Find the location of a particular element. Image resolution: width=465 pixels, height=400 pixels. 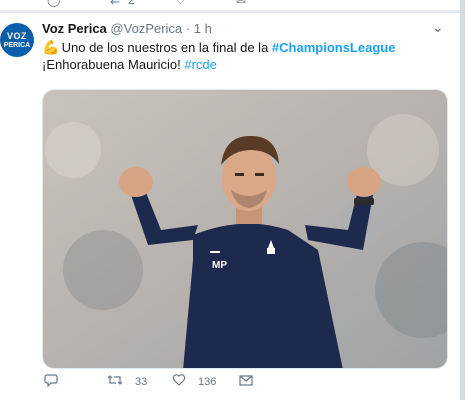

tweet-text-part1: Uno de los nuestros en la final de la is located at coordinates (165, 47).